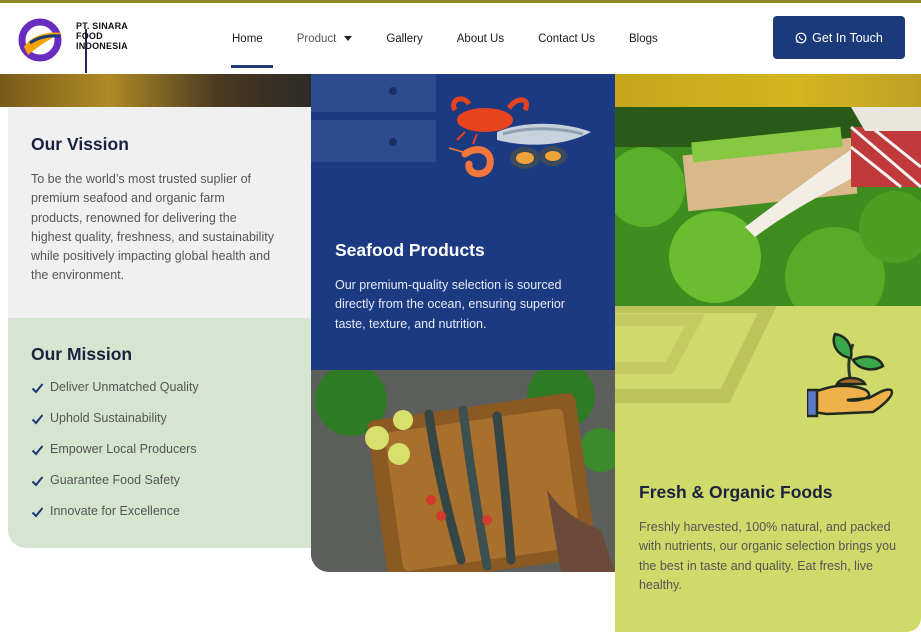 The height and width of the screenshot is (643, 921). I want to click on lettuce-harvest-photo, so click(768, 206).